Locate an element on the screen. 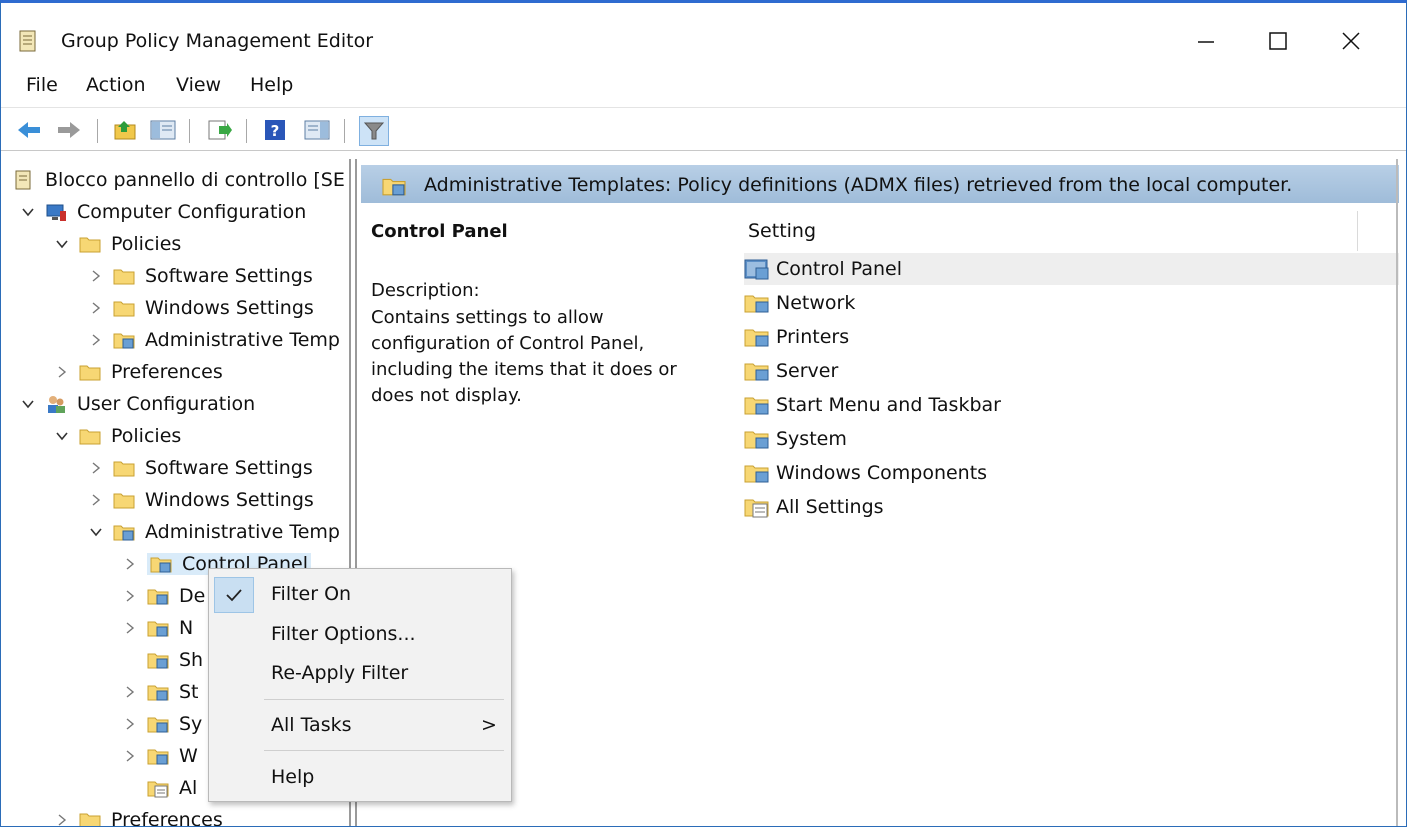 This screenshot has width=1407, height=827. tree-uc-windows-settings: Windows Settings is located at coordinates (201, 500).